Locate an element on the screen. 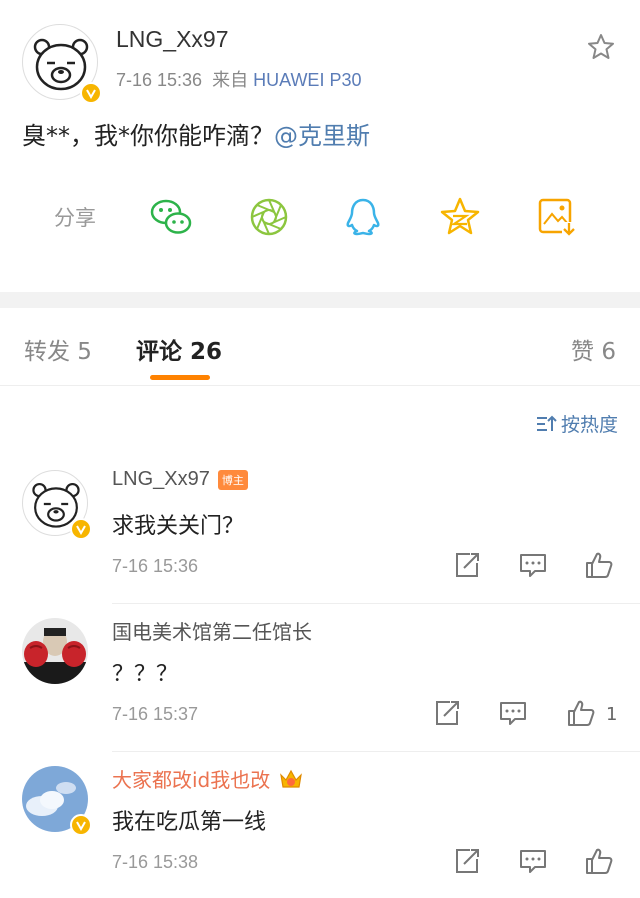  comment-username: 大家都改id我也改 is located at coordinates (191, 778).